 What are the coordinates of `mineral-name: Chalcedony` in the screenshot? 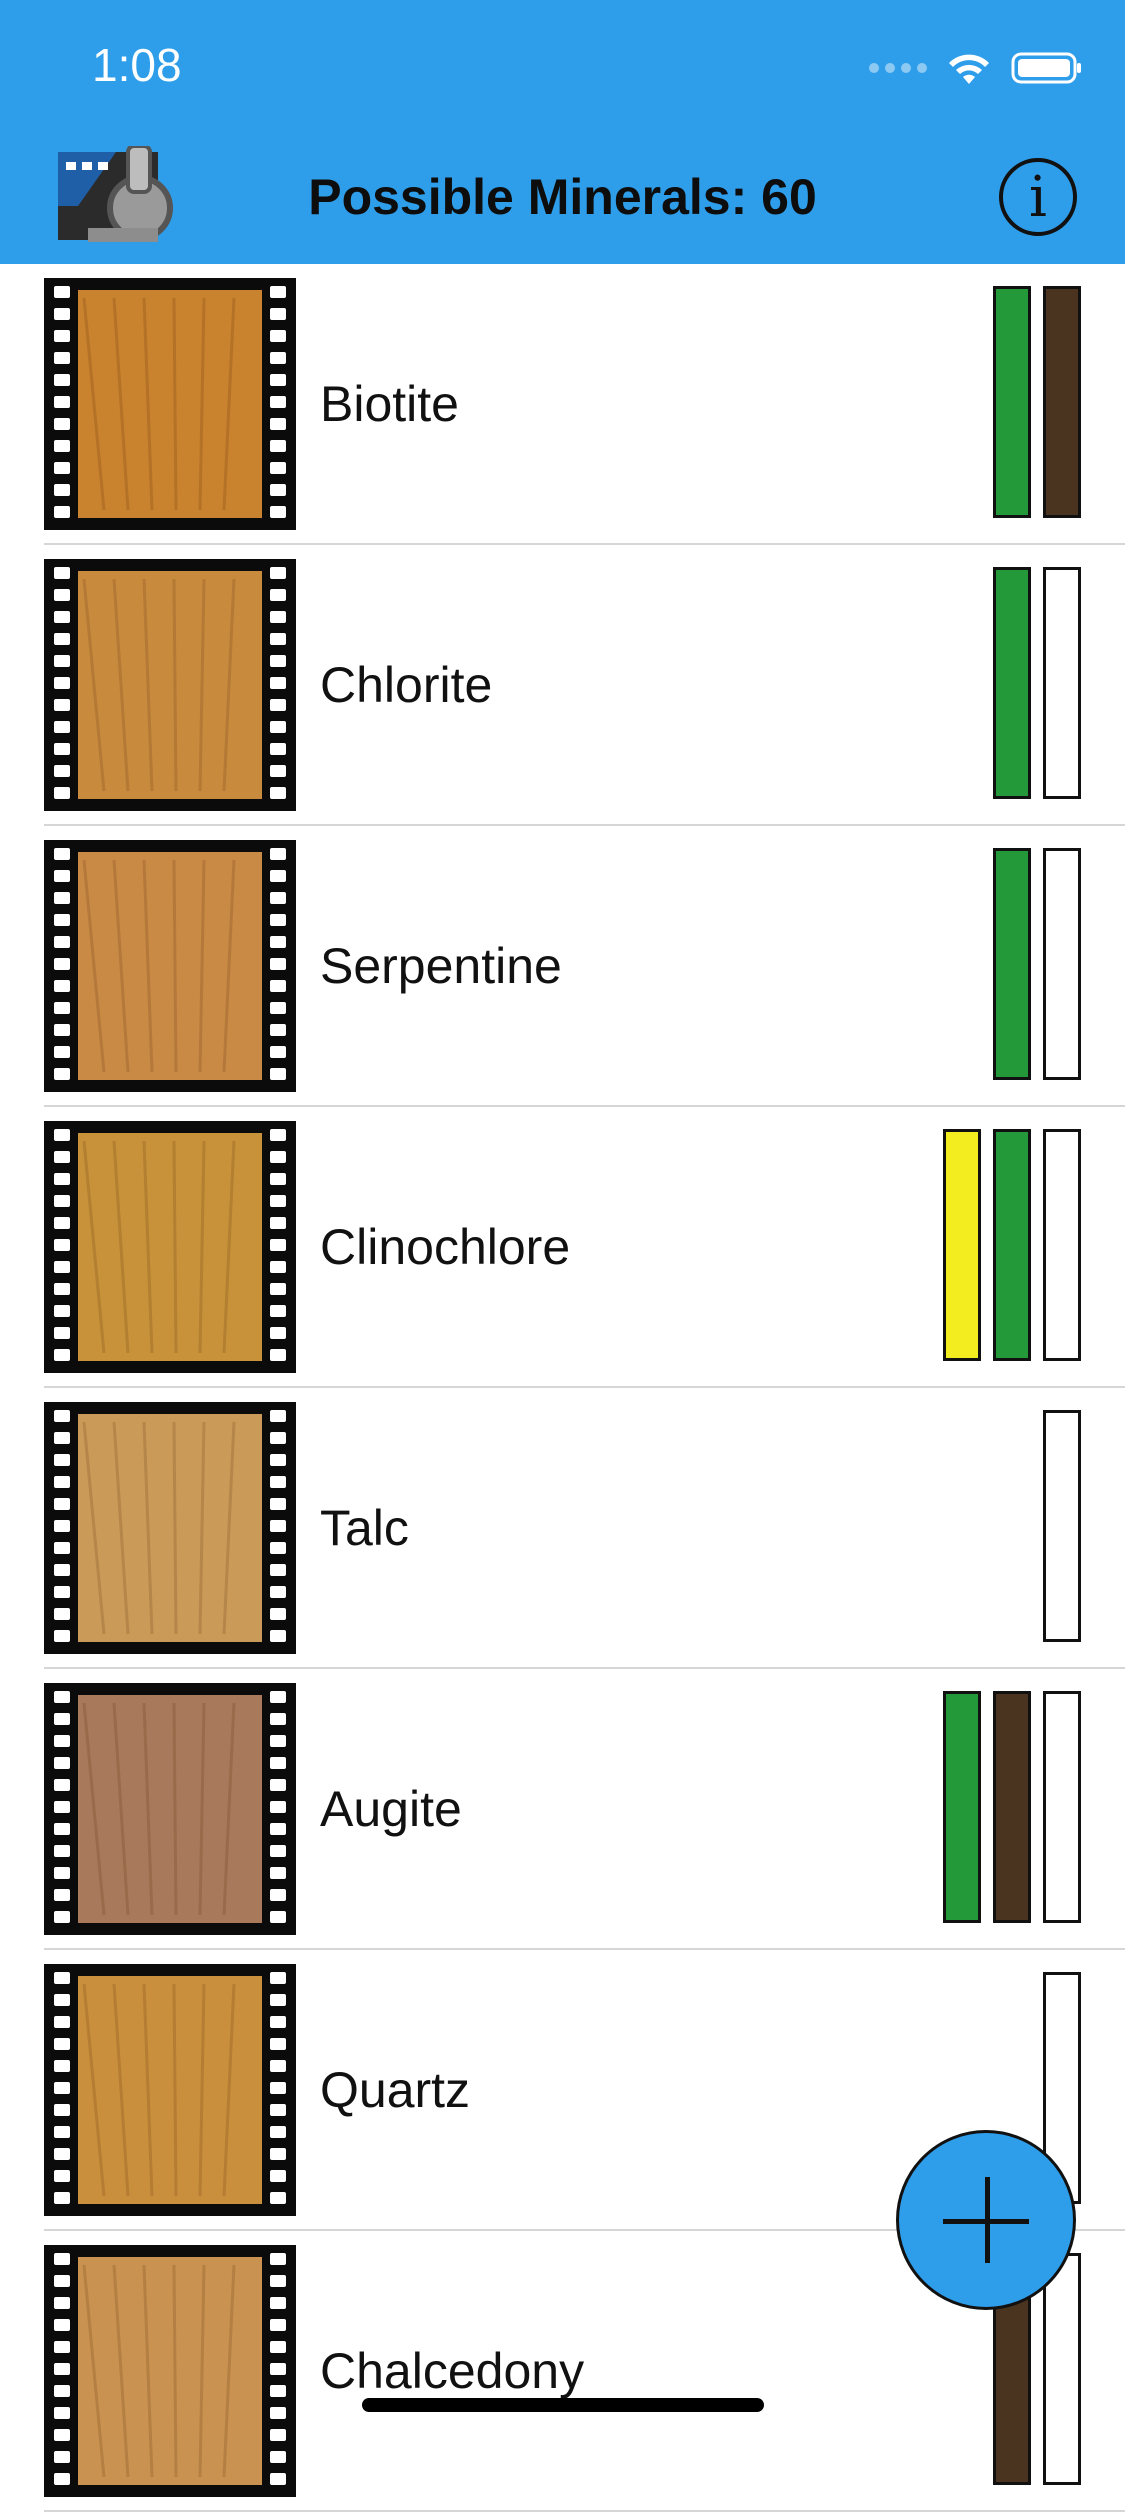 It's located at (452, 2371).